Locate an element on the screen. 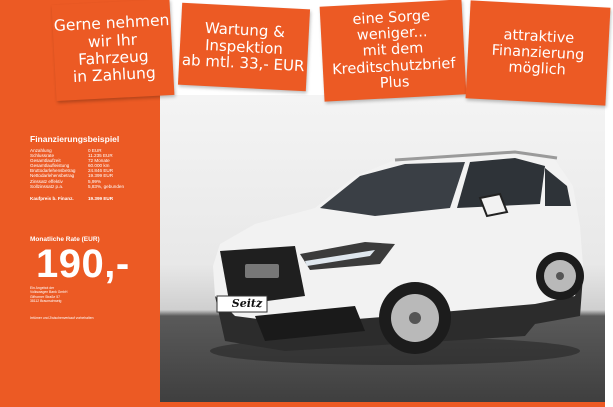 This screenshot has width=613, height=407. financing-row-value: 5,83%, gebunden is located at coordinates (106, 186).